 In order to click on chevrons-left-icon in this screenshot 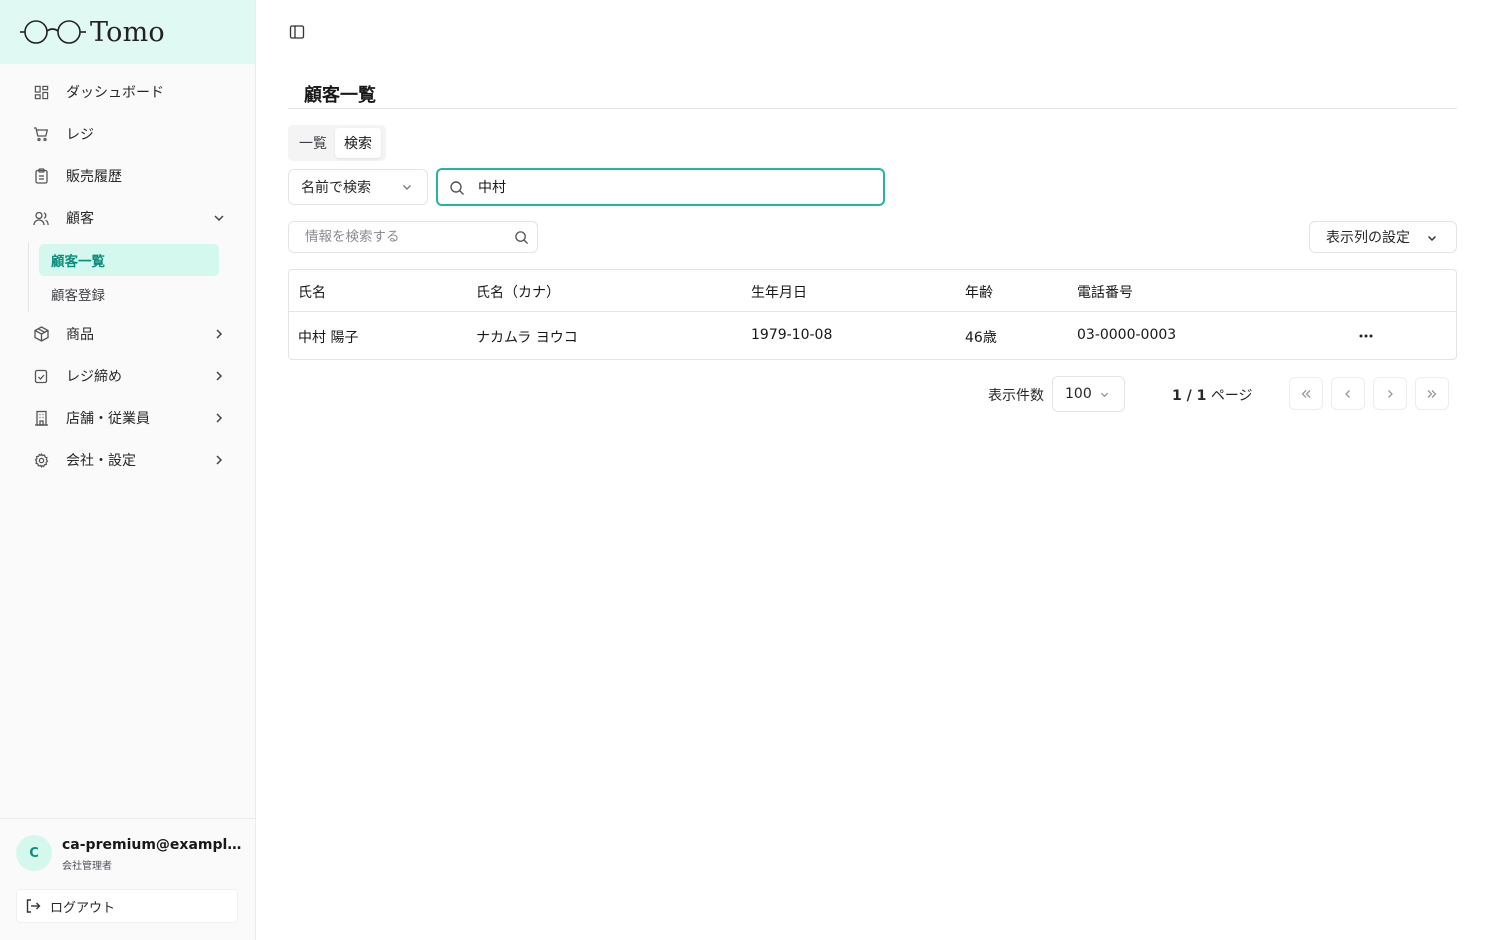, I will do `click(1306, 393)`.